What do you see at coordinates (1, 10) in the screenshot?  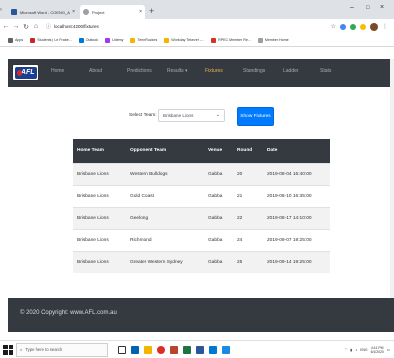 I see `chevron-left-icon: ‹` at bounding box center [1, 10].